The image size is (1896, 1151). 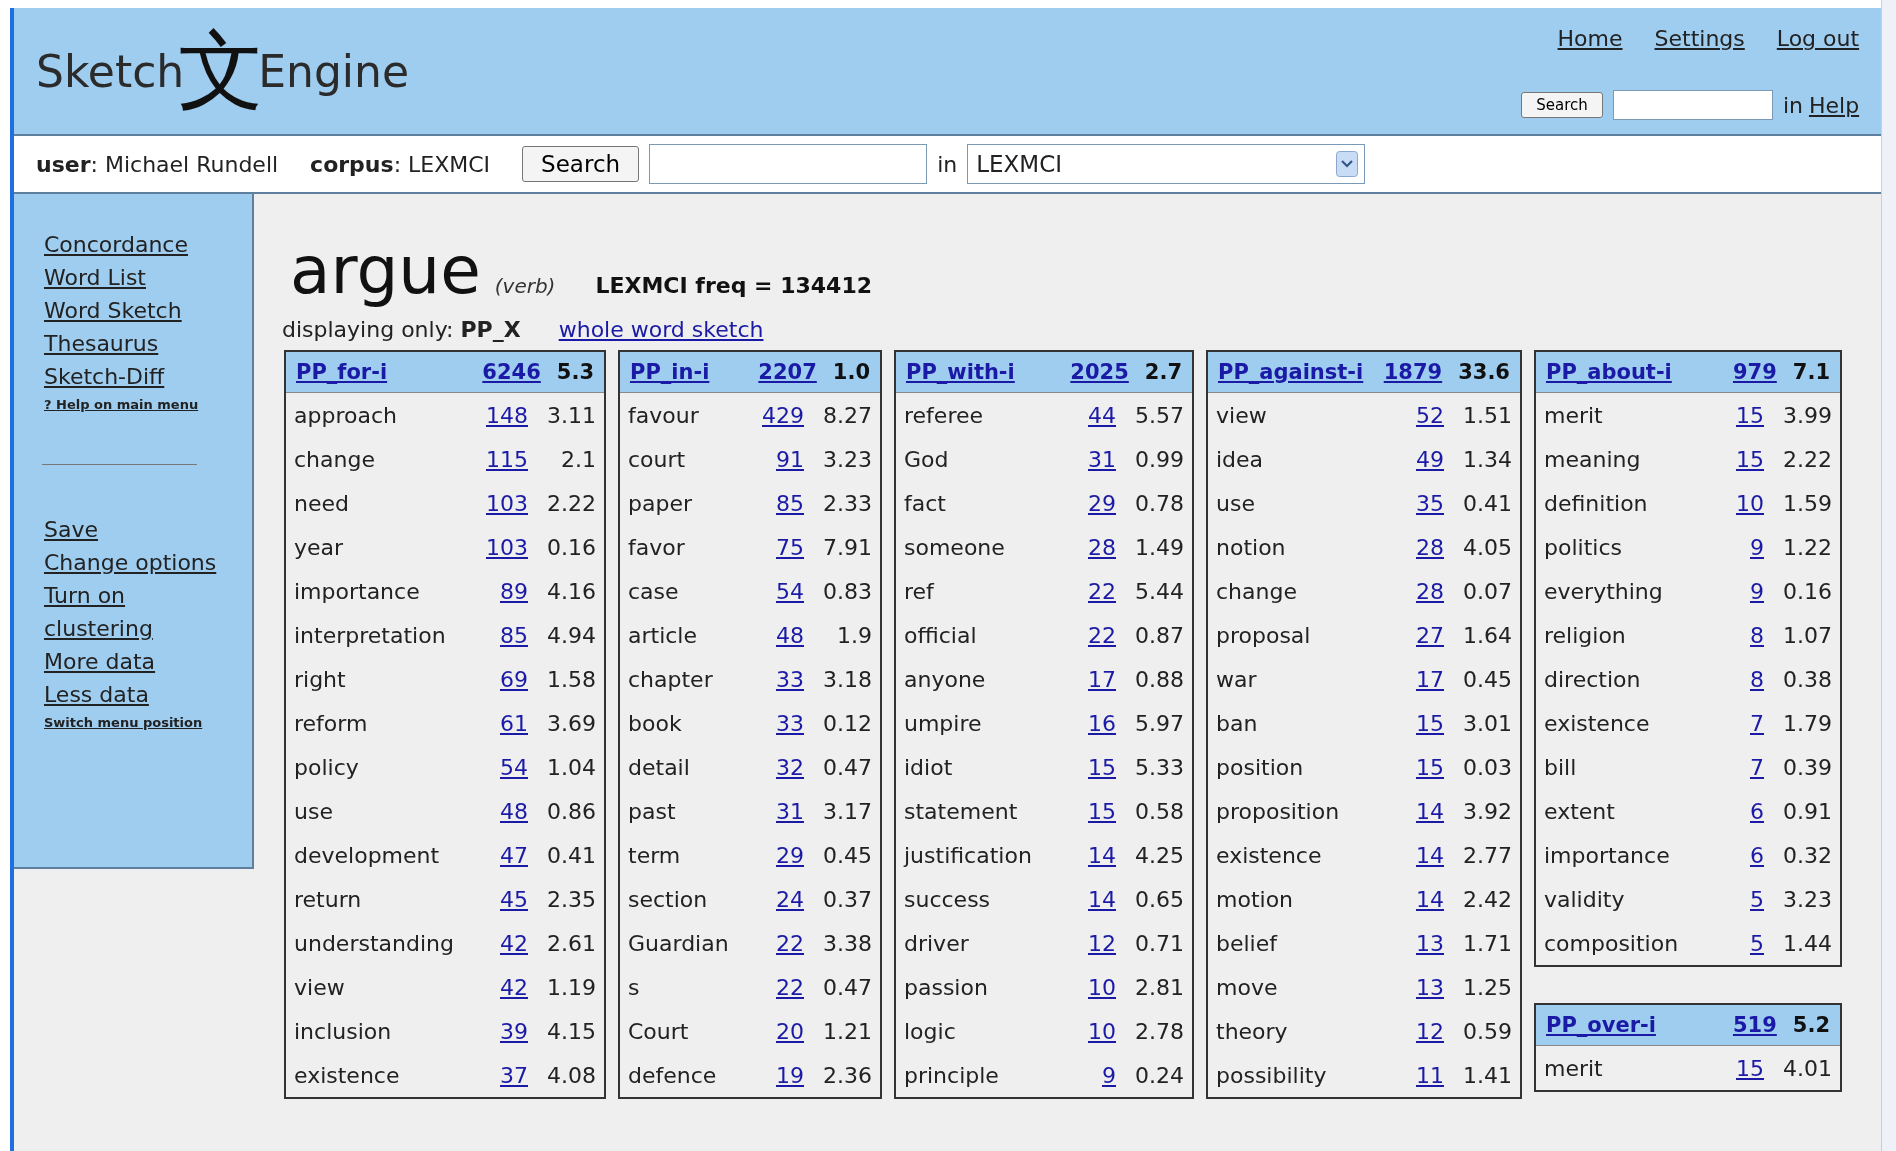 I want to click on search-field, so click(x=788, y=164).